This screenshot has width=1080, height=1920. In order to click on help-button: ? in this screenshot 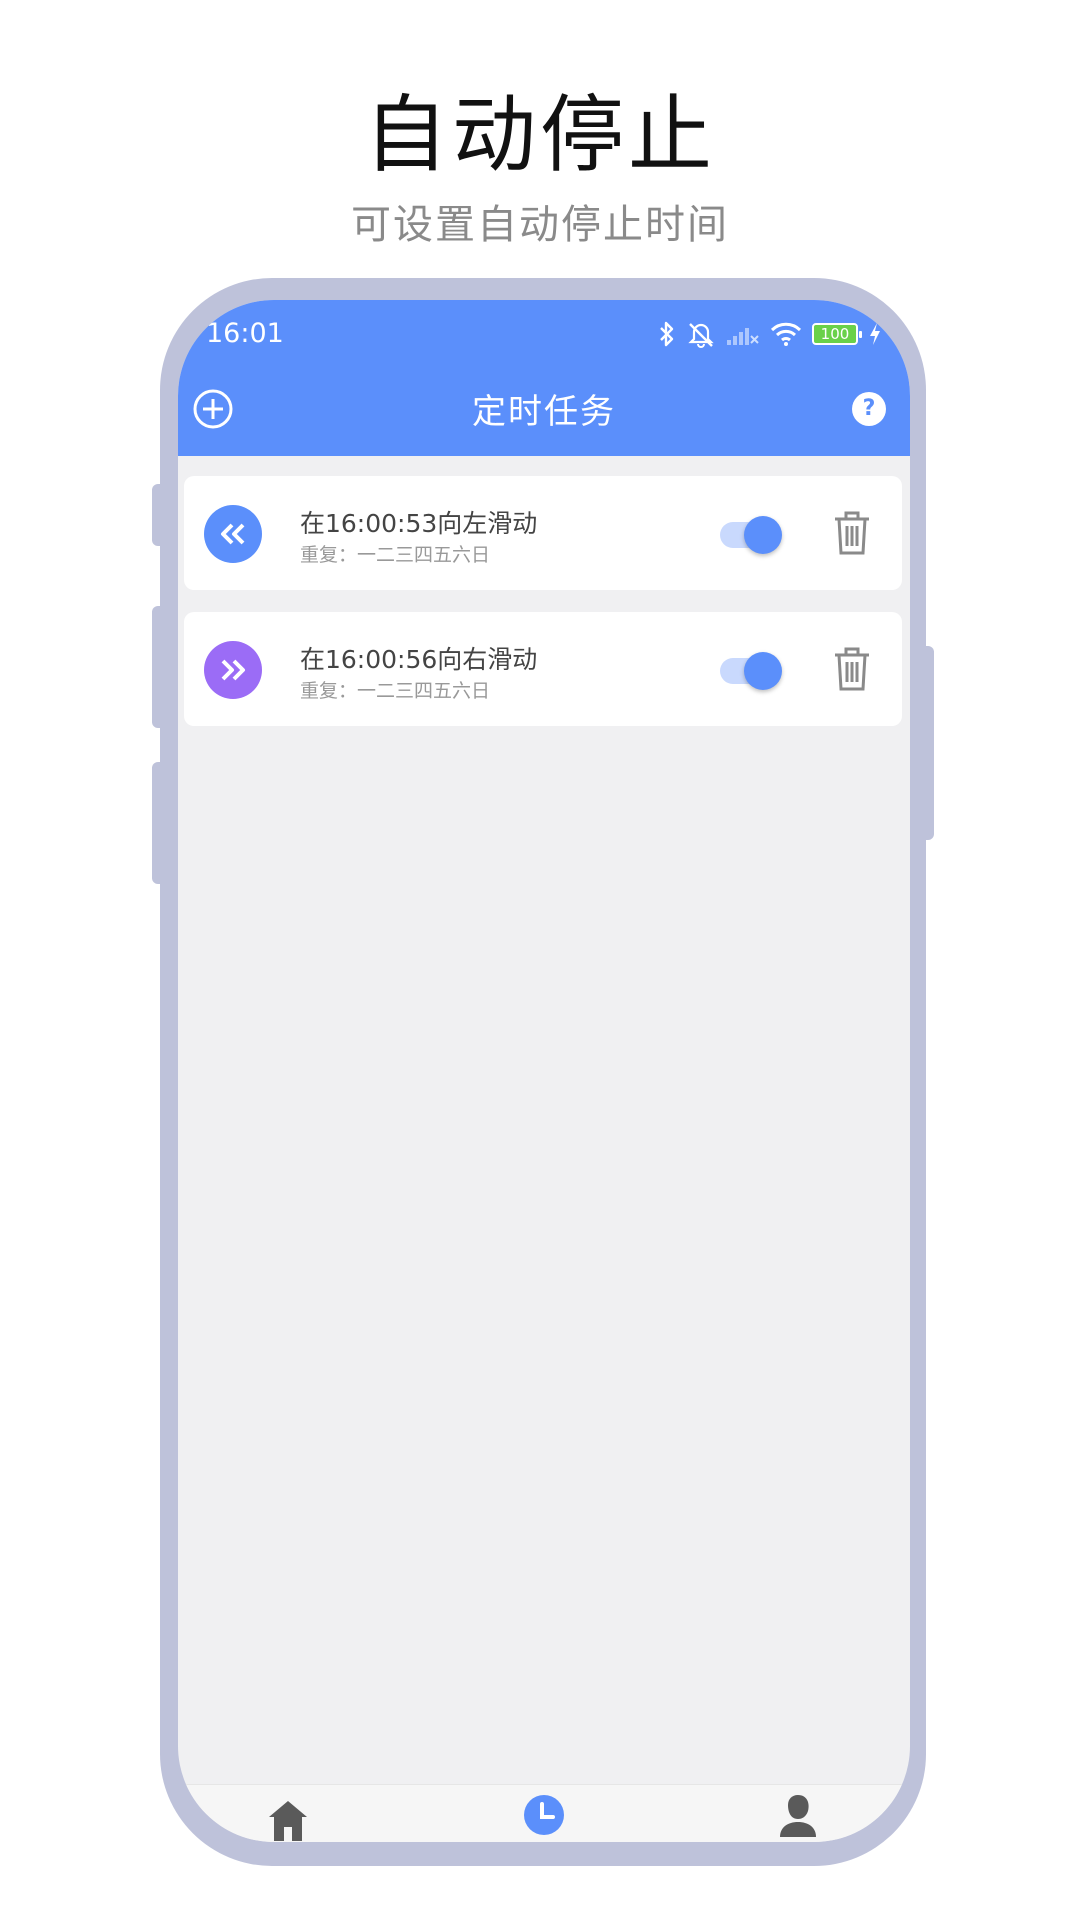, I will do `click(869, 409)`.